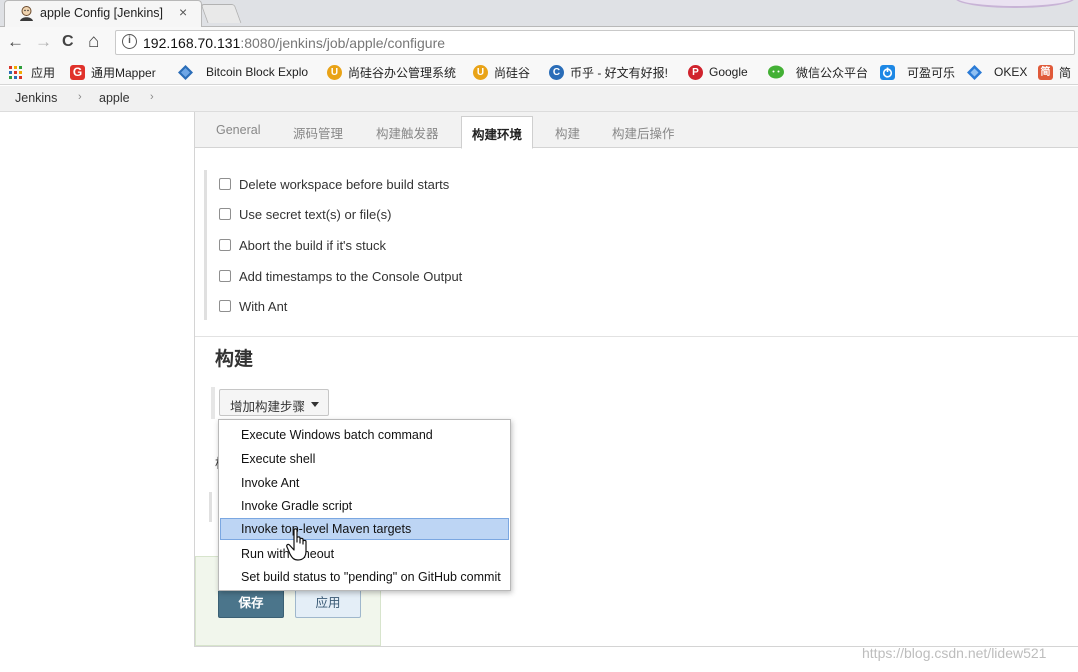 The width and height of the screenshot is (1078, 672). Describe the element at coordinates (263, 306) in the screenshot. I see `option-label: With Ant` at that location.